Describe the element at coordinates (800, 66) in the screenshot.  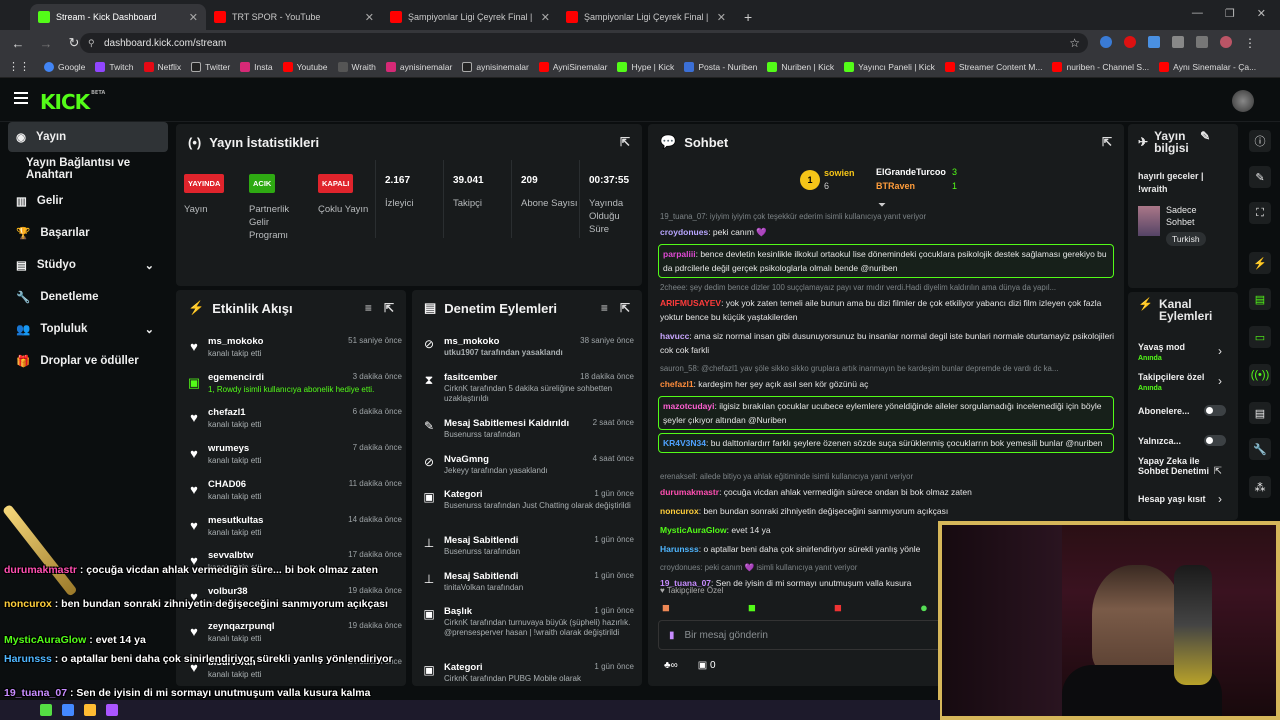
I see `bookmark: Nuriben | Kick` at that location.